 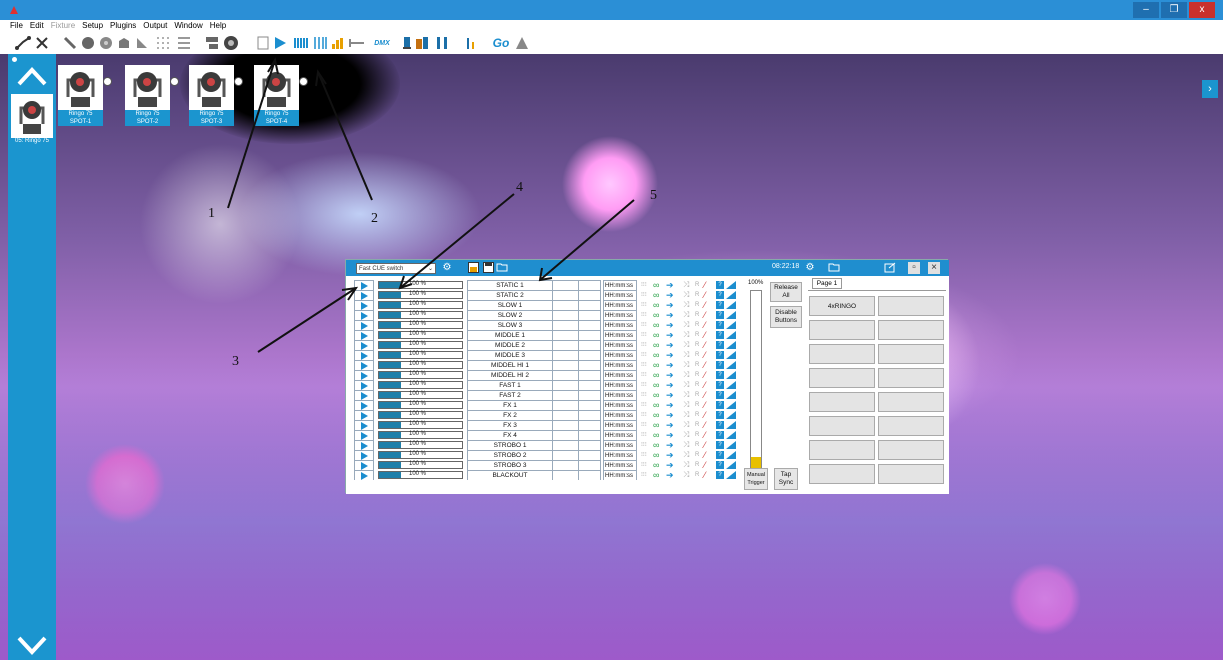 What do you see at coordinates (382, 43) in the screenshot?
I see `dmx-icon: DMX` at bounding box center [382, 43].